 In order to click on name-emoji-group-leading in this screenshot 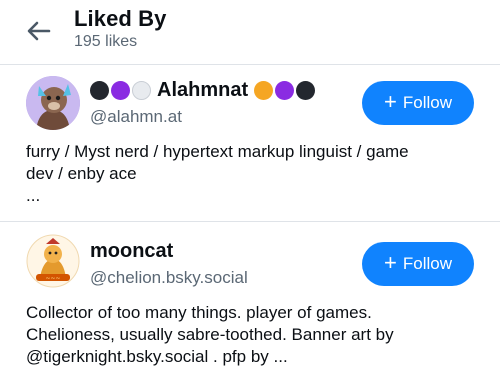, I will do `click(120, 90)`.